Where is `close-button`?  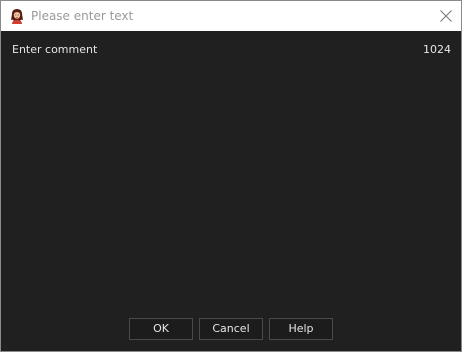 close-button is located at coordinates (446, 16).